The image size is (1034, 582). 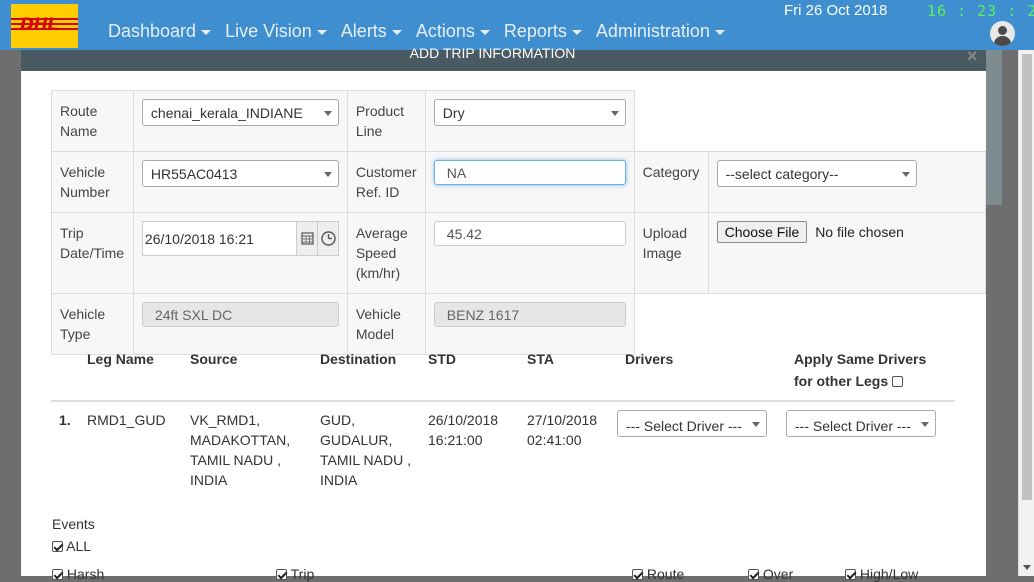 What do you see at coordinates (295, 574) in the screenshot?
I see `event-item-trip: Trip` at bounding box center [295, 574].